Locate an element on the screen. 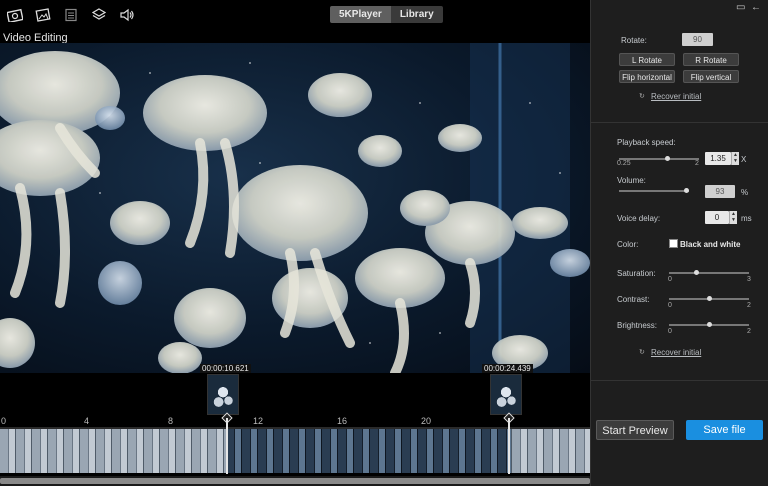  playback-speed-label: Playback speed: is located at coordinates (646, 142).